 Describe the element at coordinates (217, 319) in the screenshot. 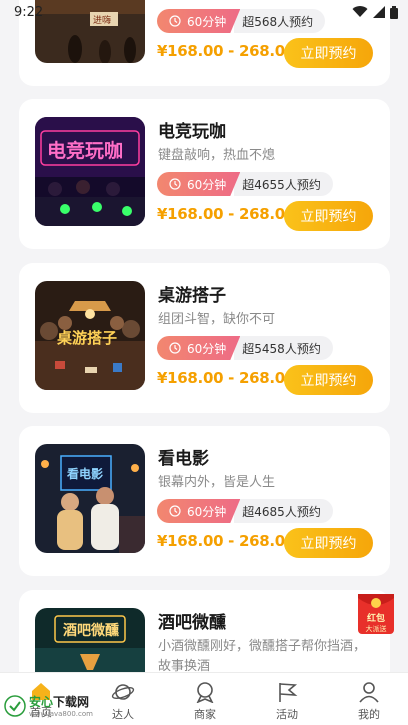

I see `service-subtitle: 组团斗智，缺你不可` at that location.